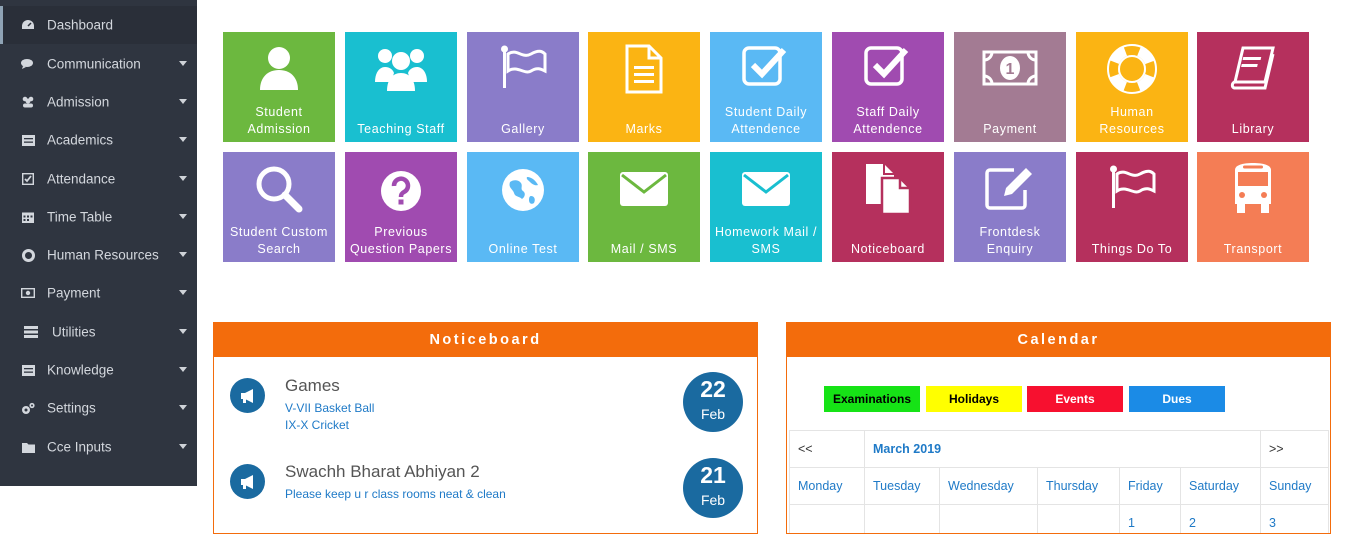  What do you see at coordinates (1010, 68) in the screenshot?
I see `money-icon: 1` at bounding box center [1010, 68].